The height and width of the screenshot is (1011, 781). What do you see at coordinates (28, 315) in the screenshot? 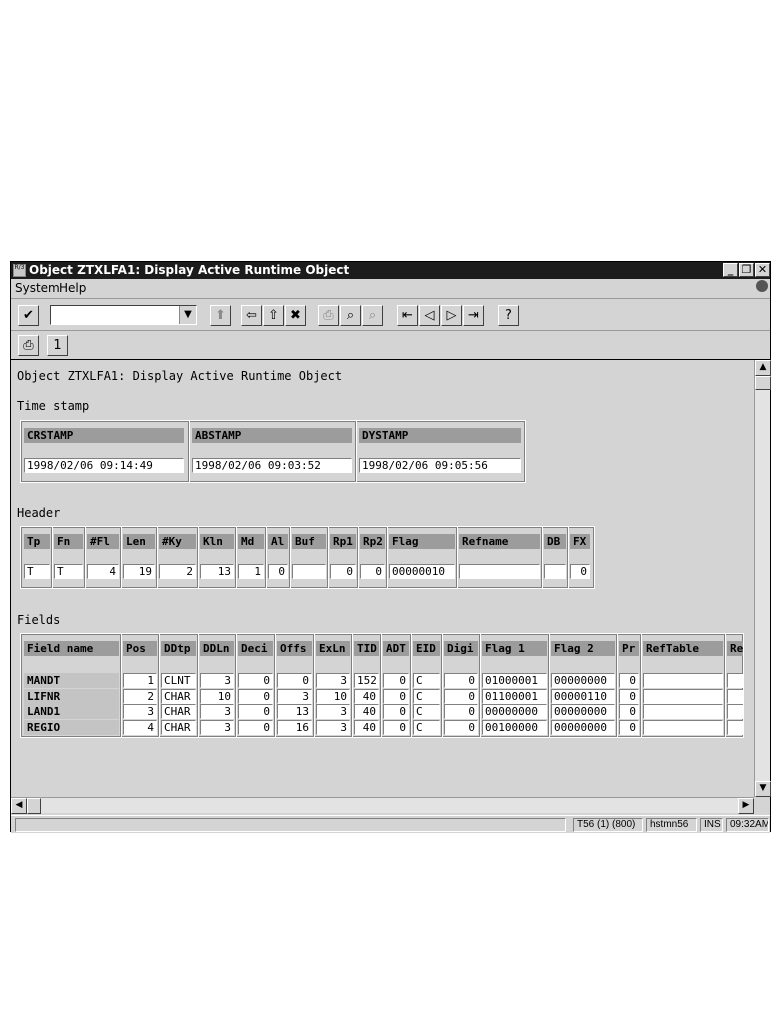
I see `enter-button: ✔` at bounding box center [28, 315].